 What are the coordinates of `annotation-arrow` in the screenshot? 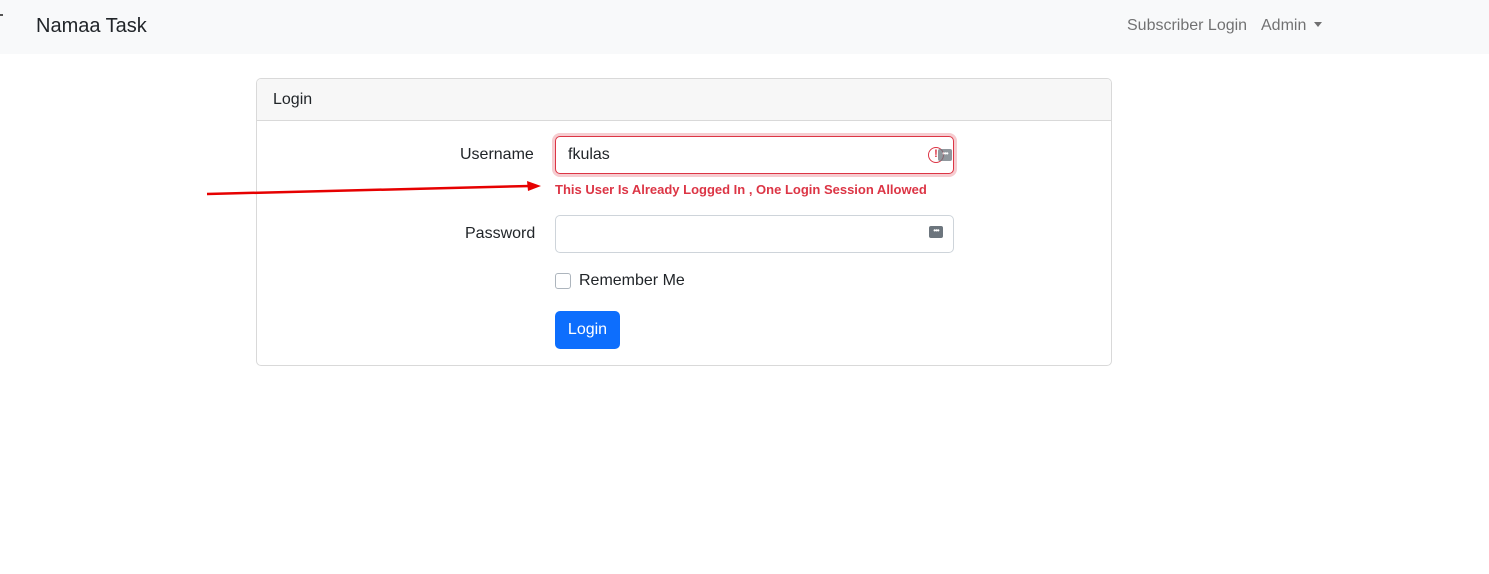 It's located at (373, 188).